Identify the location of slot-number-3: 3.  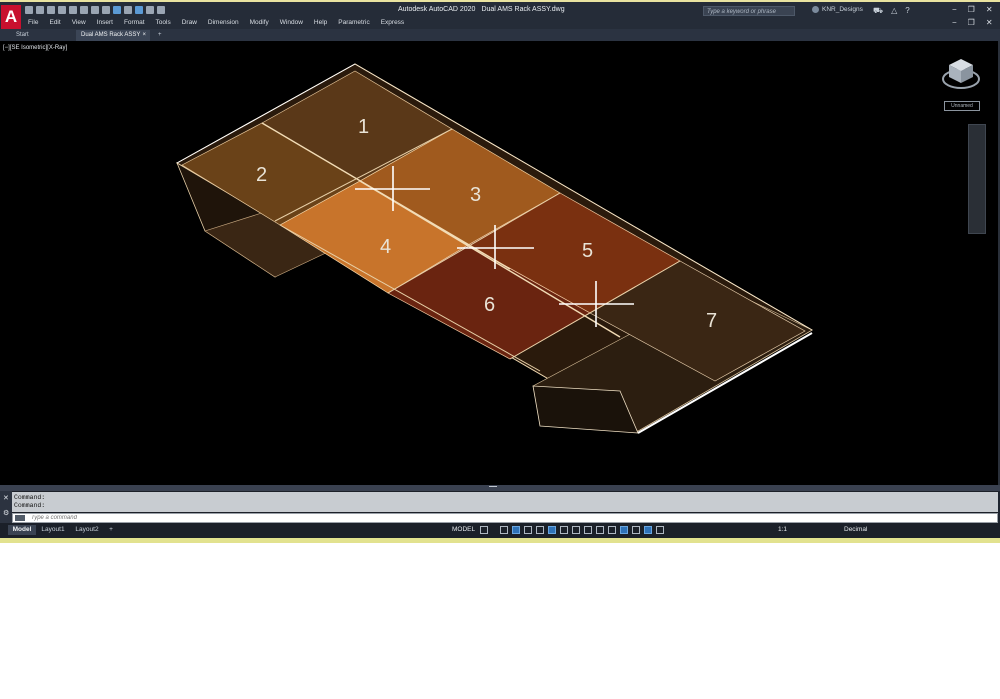
(475, 195).